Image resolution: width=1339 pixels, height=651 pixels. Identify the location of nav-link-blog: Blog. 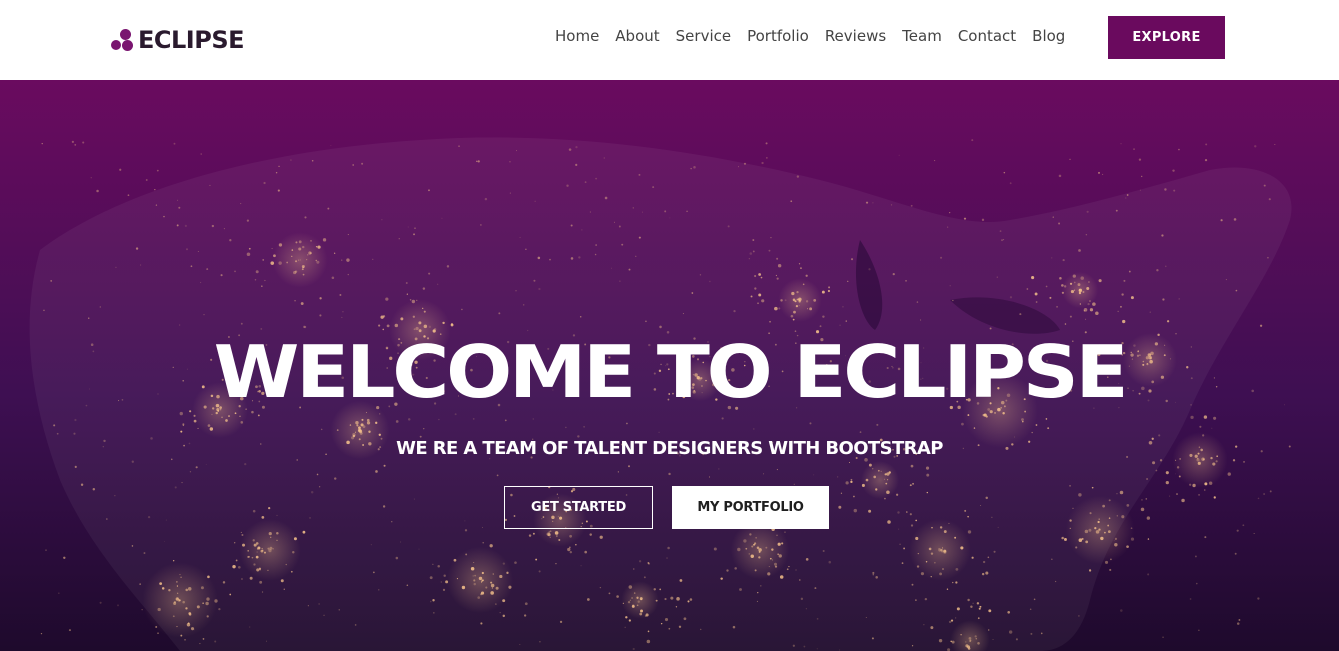
(1048, 36).